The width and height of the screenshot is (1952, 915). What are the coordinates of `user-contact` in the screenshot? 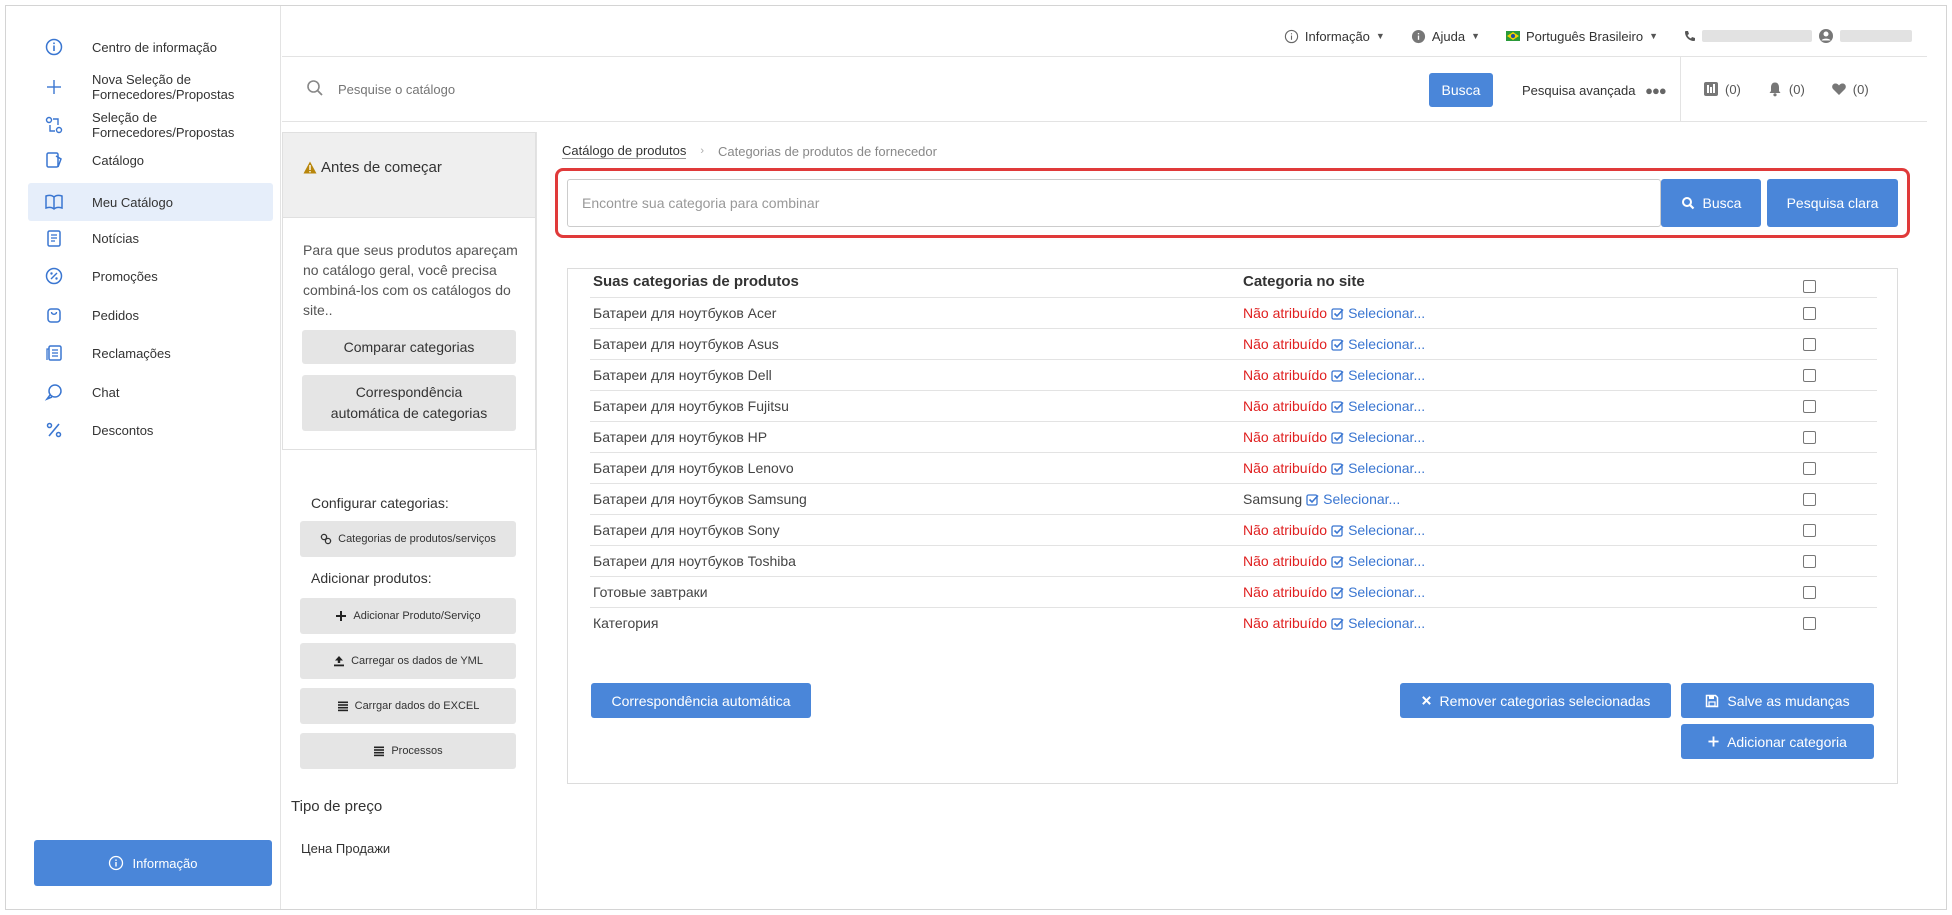 It's located at (1798, 36).